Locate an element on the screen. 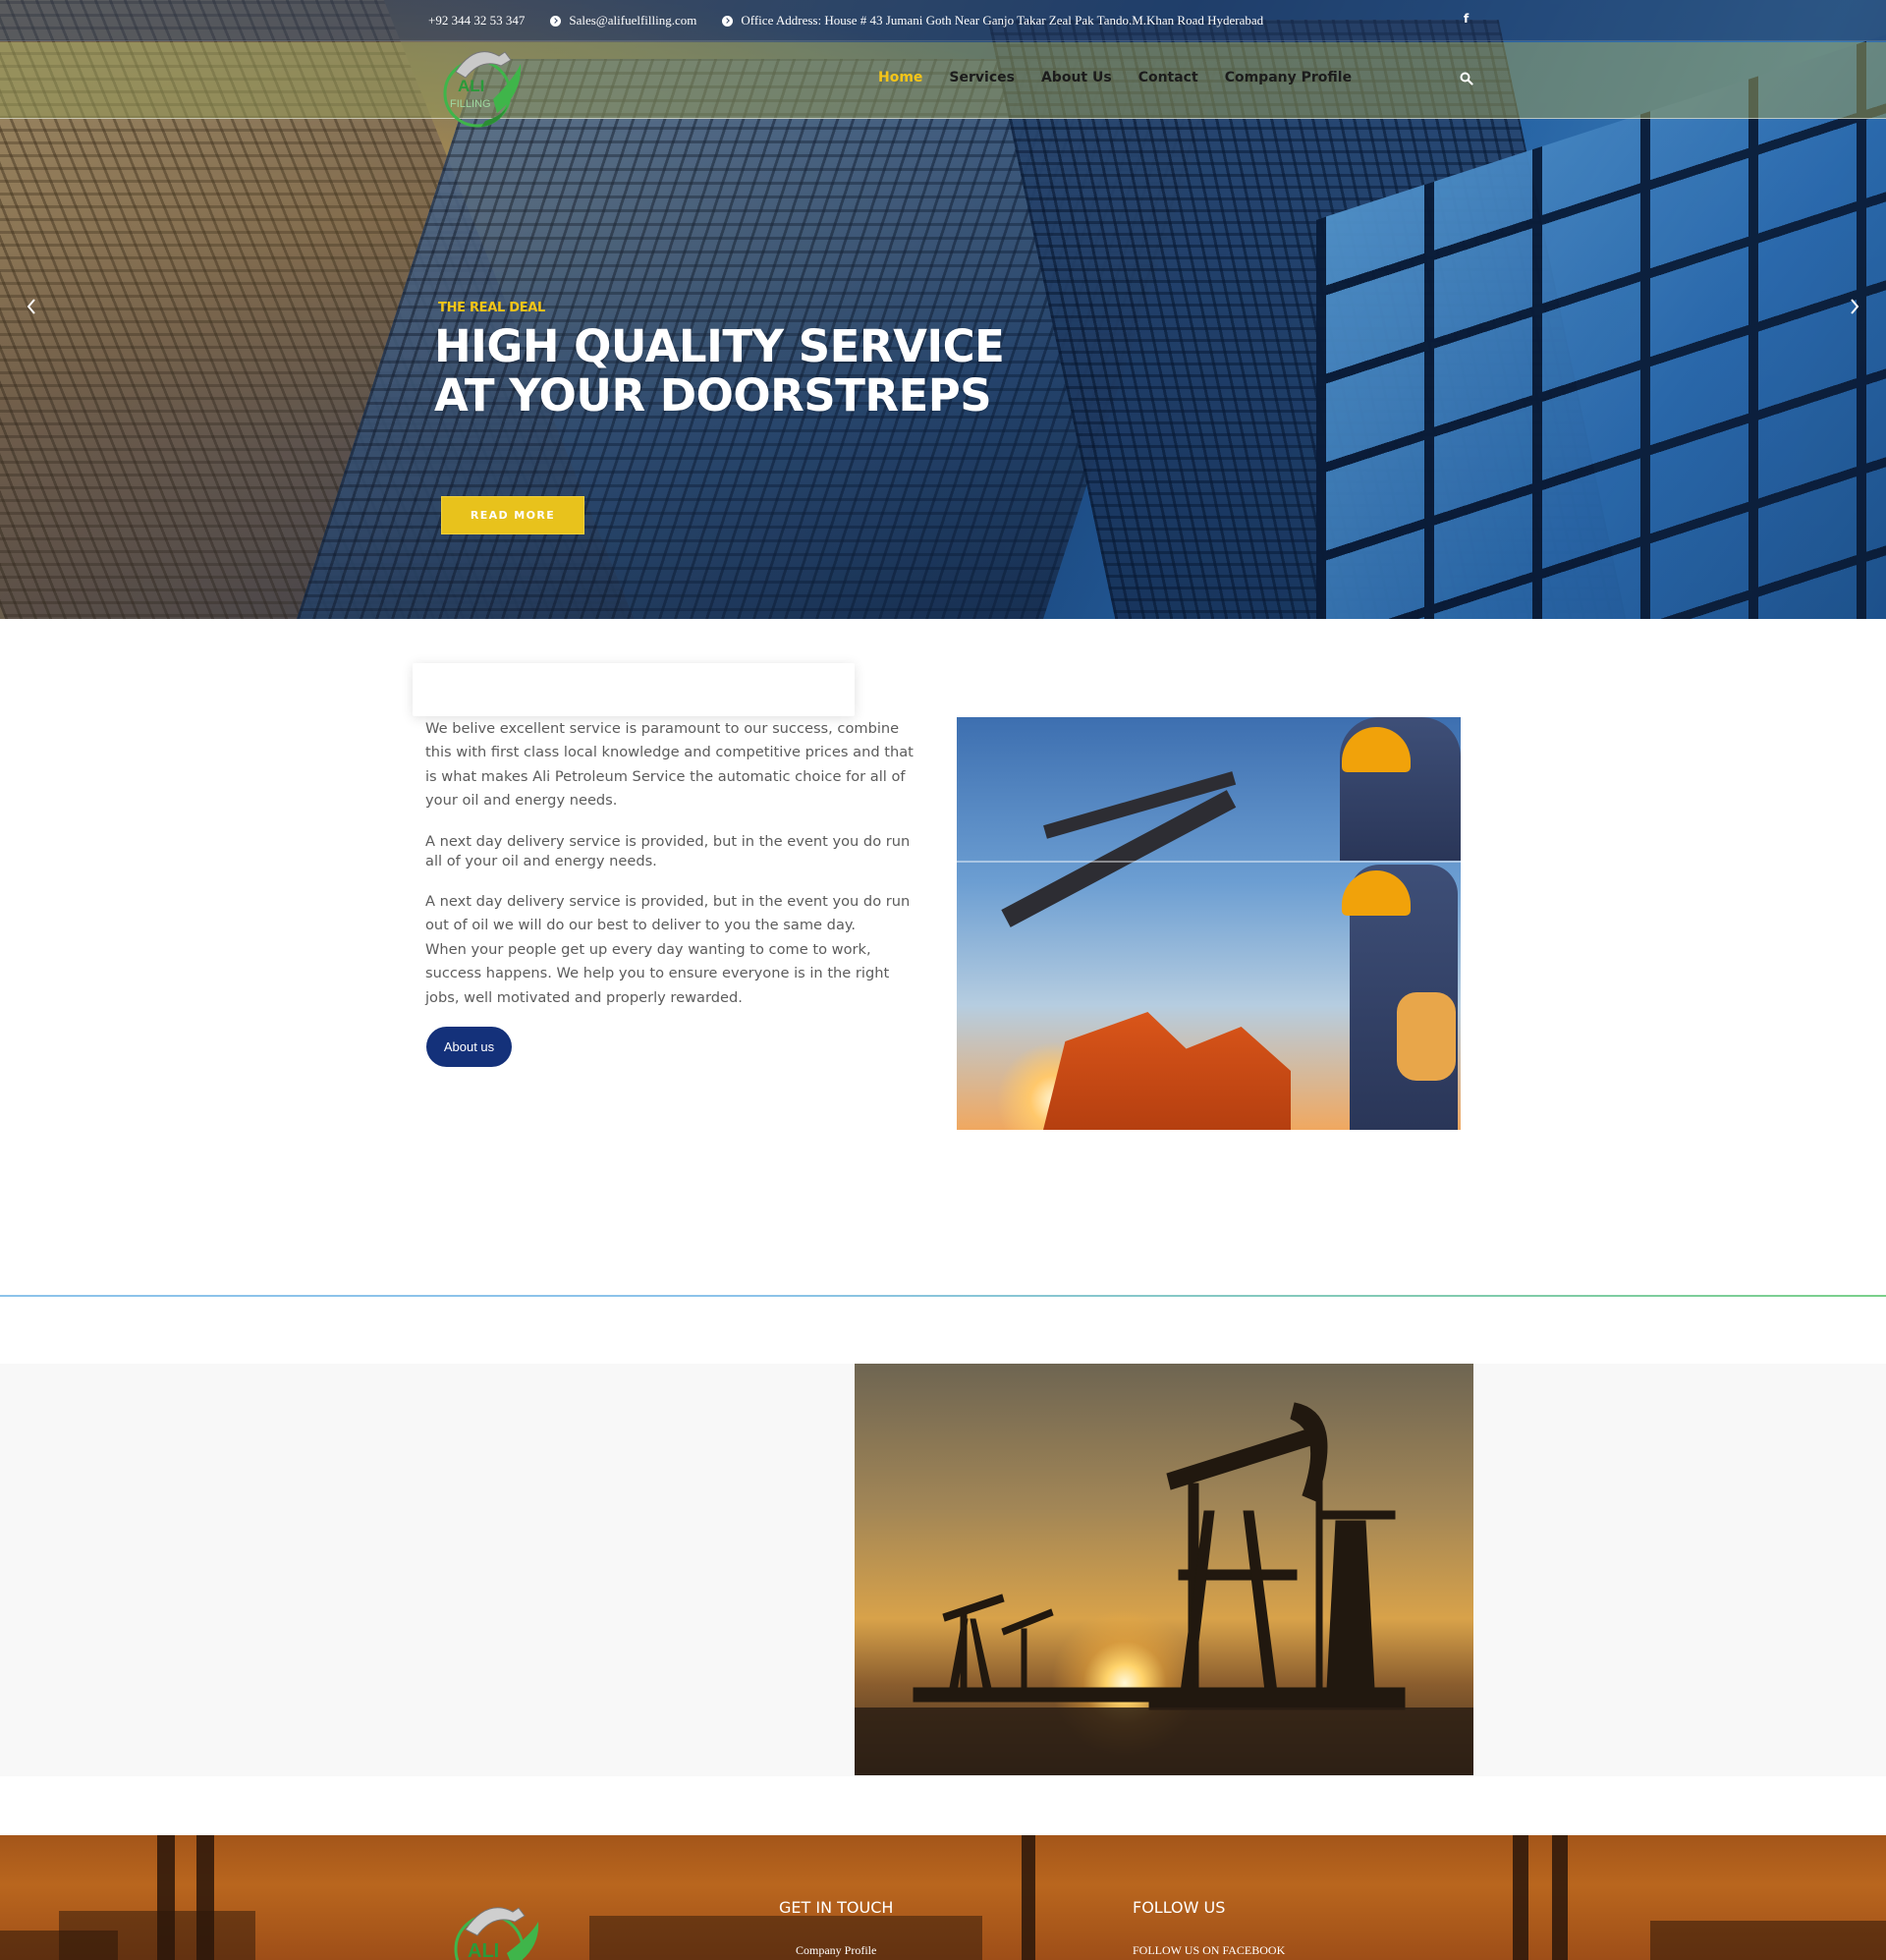 Image resolution: width=1886 pixels, height=1960 pixels. phone-number: +92 344 32 53 347 is located at coordinates (476, 20).